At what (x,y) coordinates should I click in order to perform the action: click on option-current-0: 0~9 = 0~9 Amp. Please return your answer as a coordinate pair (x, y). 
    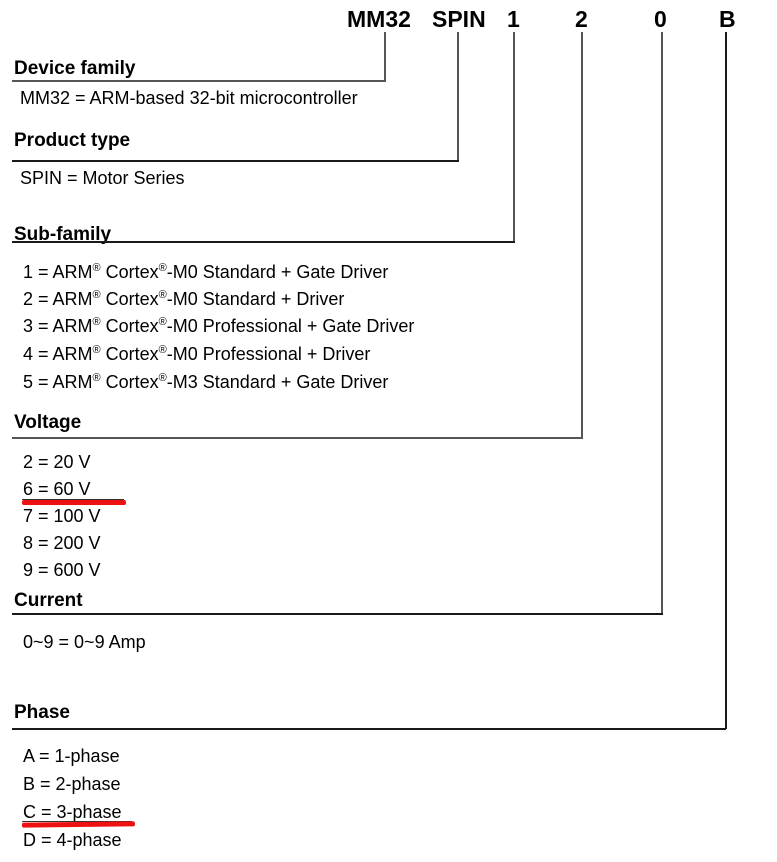
    Looking at the image, I should click on (84, 642).